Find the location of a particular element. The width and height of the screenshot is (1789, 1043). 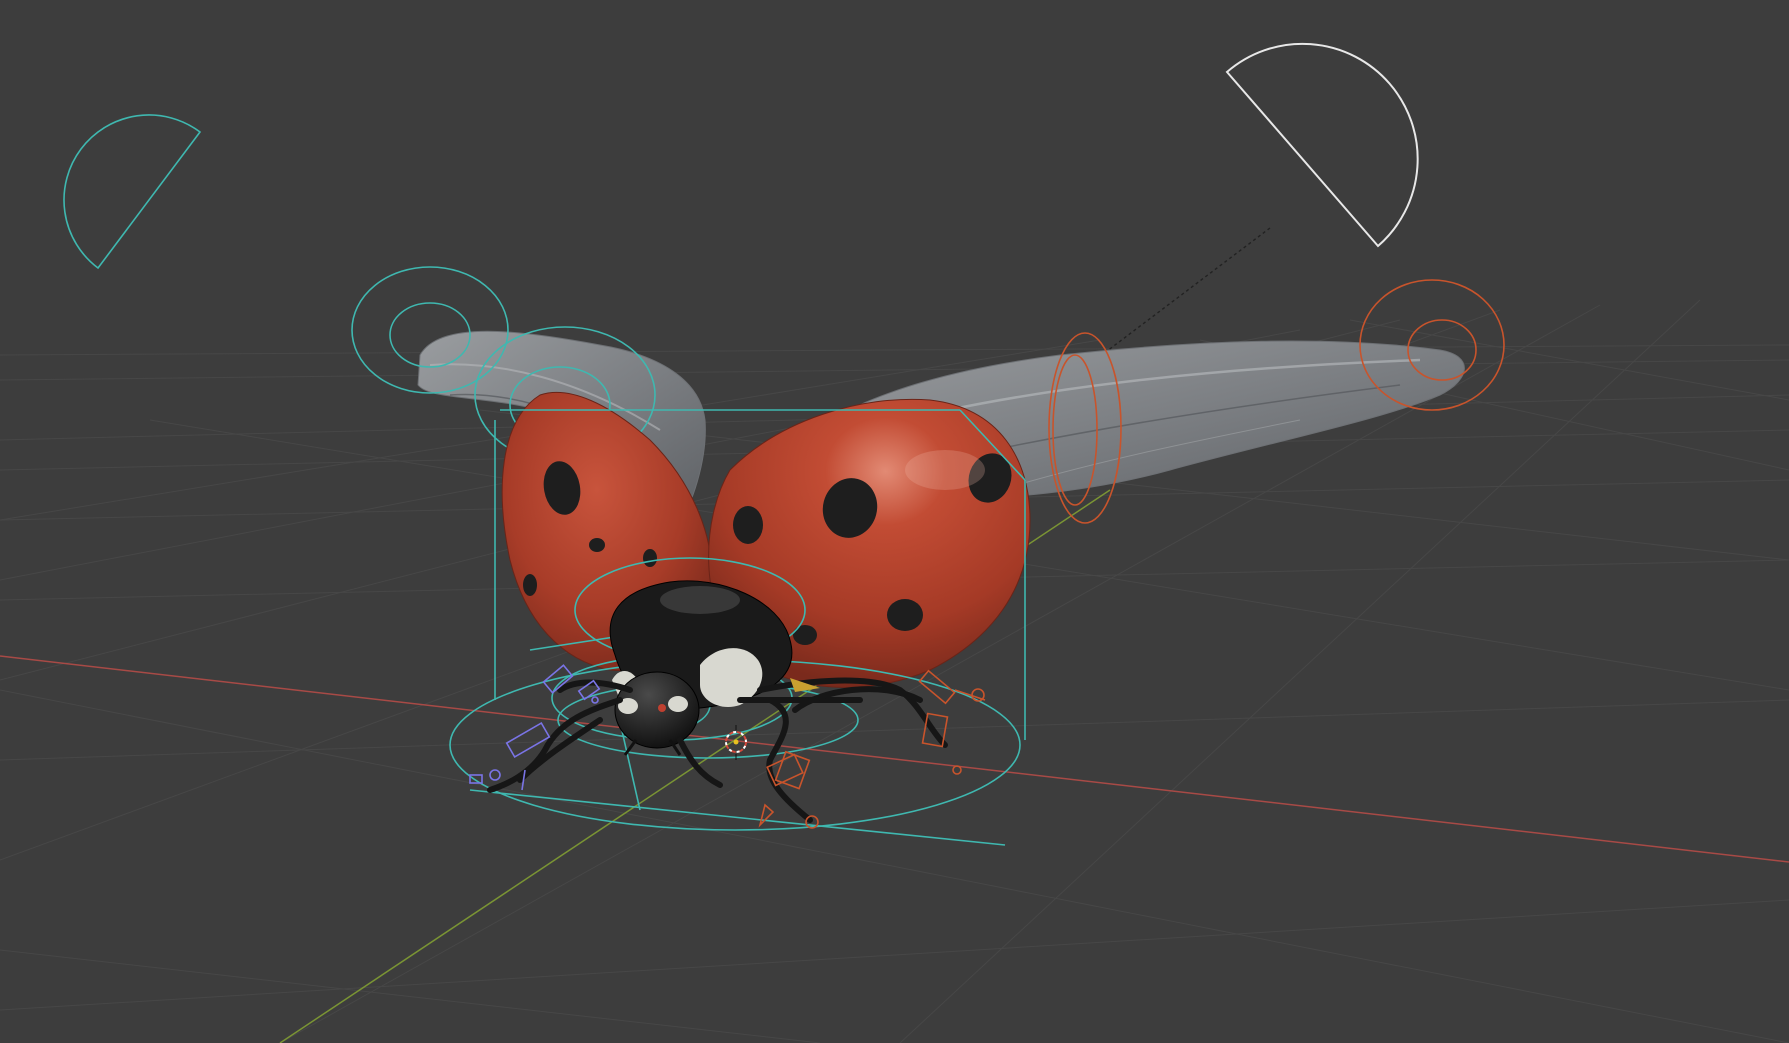

head is located at coordinates (657, 713).